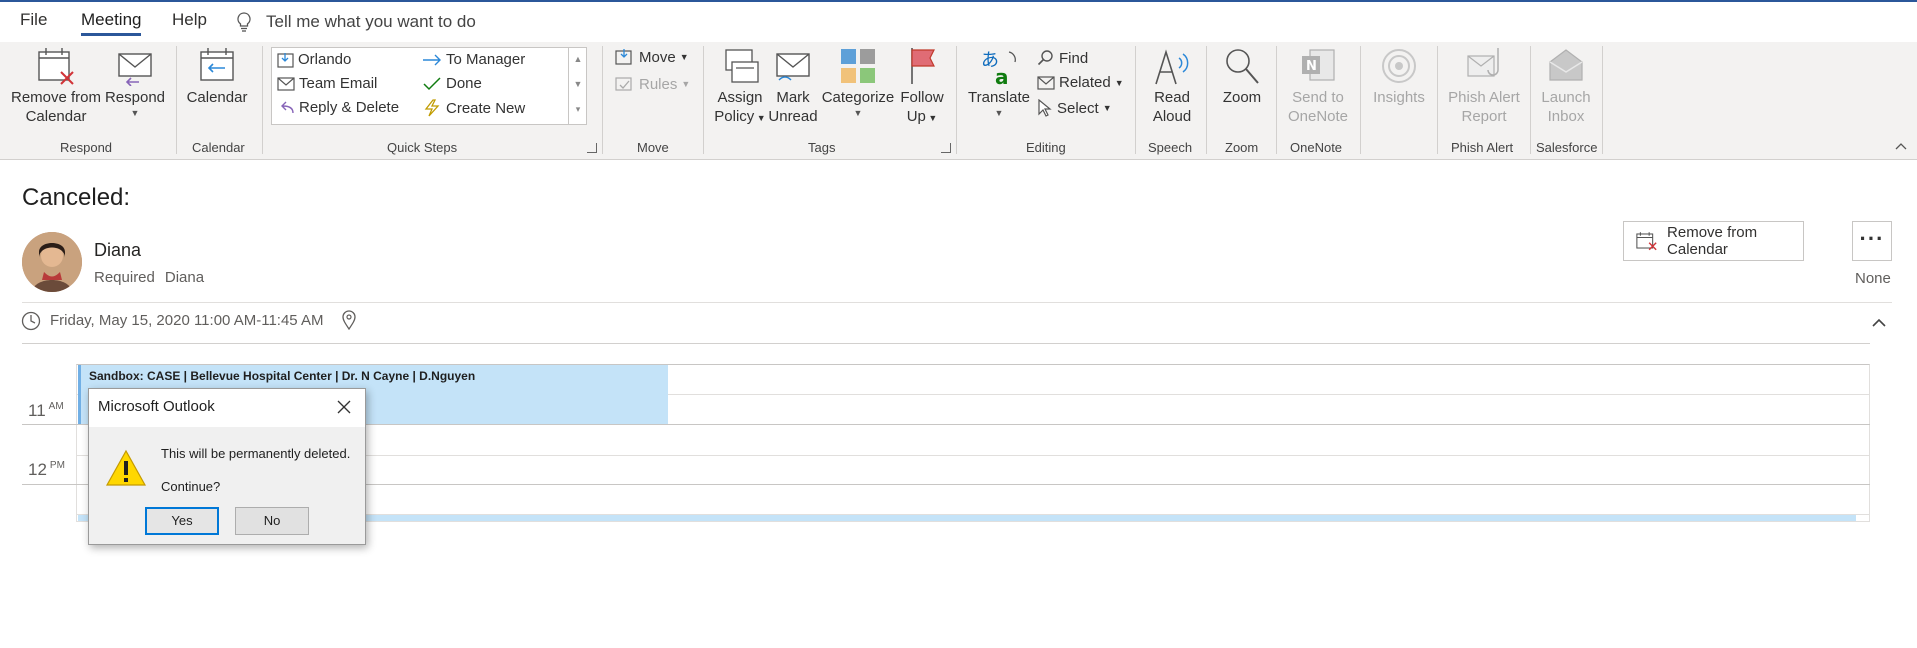 Image resolution: width=1917 pixels, height=648 pixels. I want to click on quick-steps-scrollbar: ▲ ▼ ▾, so click(577, 86).